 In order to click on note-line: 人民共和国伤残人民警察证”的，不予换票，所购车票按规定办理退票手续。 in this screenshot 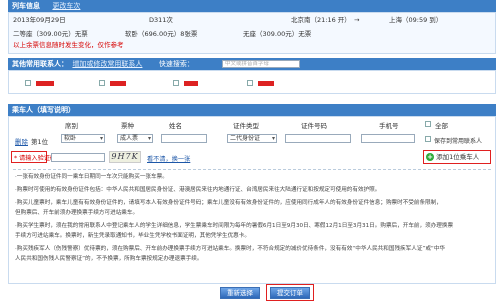, I will do `click(109, 259)`.